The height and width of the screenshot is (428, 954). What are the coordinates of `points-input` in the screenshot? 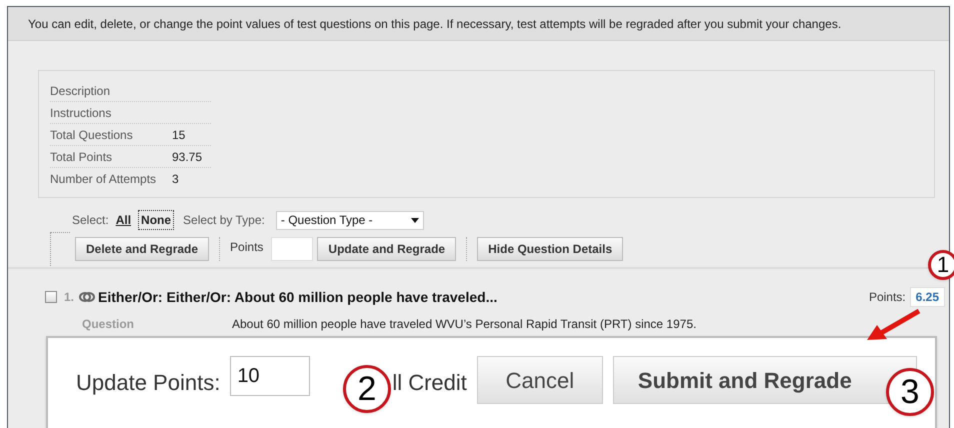 It's located at (292, 249).